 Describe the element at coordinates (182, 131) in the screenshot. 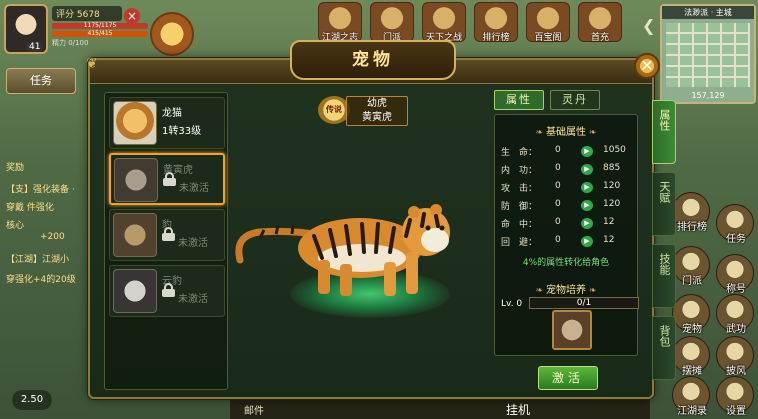

I see `pet-level: 1转33级` at that location.